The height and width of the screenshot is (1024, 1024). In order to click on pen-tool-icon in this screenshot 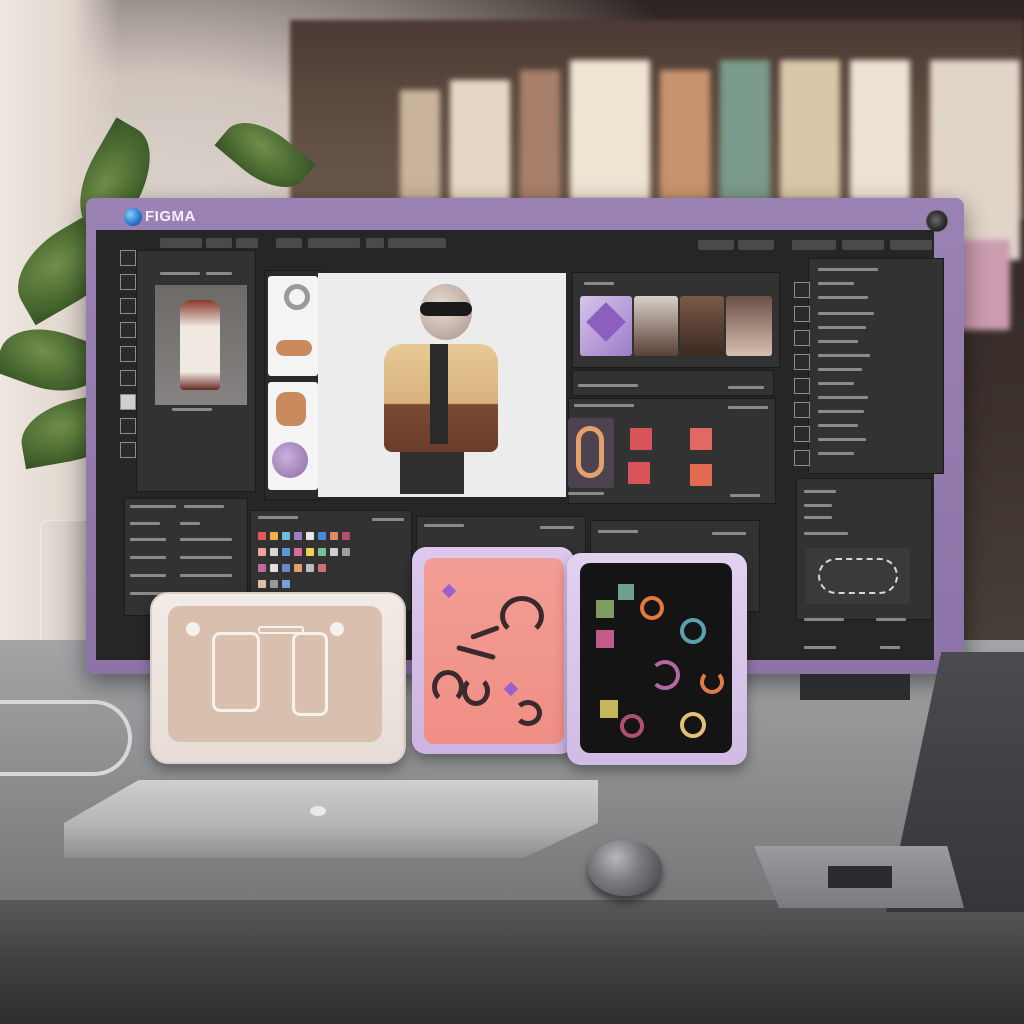, I will do `click(128, 258)`.